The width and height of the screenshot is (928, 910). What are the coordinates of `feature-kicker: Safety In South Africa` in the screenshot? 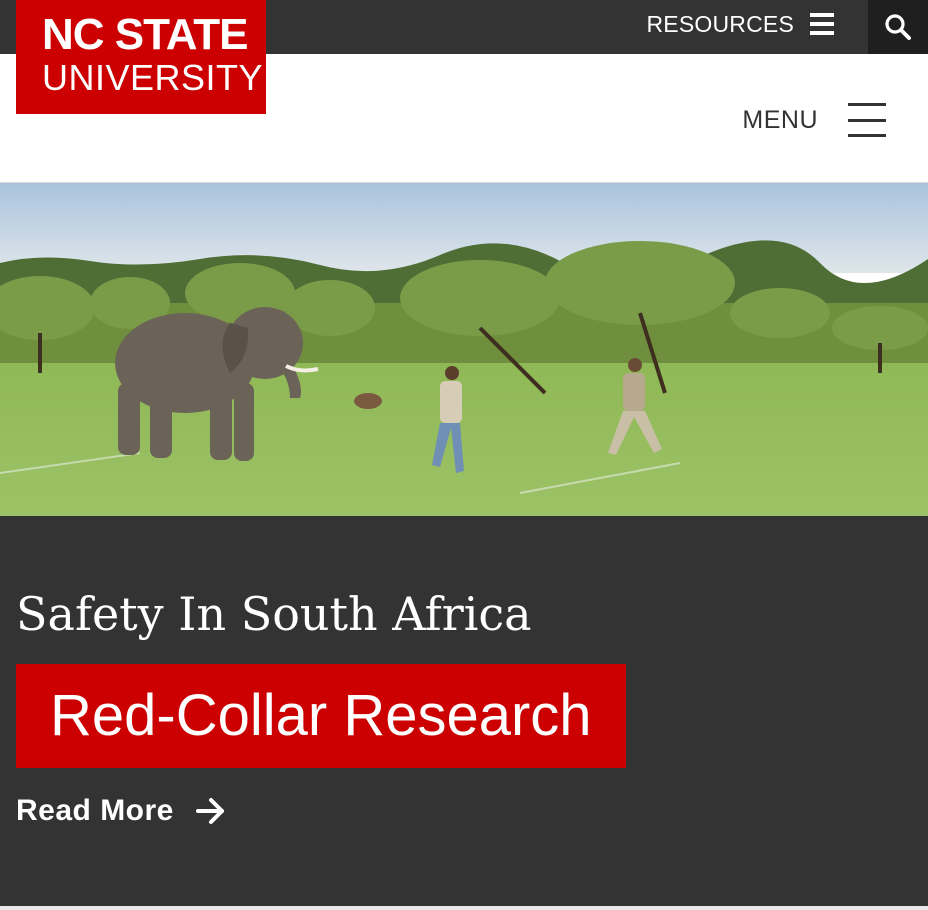 It's located at (274, 614).